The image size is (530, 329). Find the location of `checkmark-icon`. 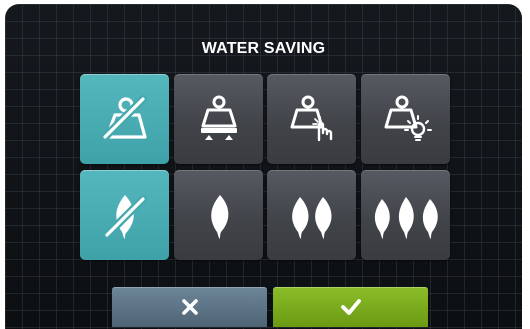

checkmark-icon is located at coordinates (350, 307).